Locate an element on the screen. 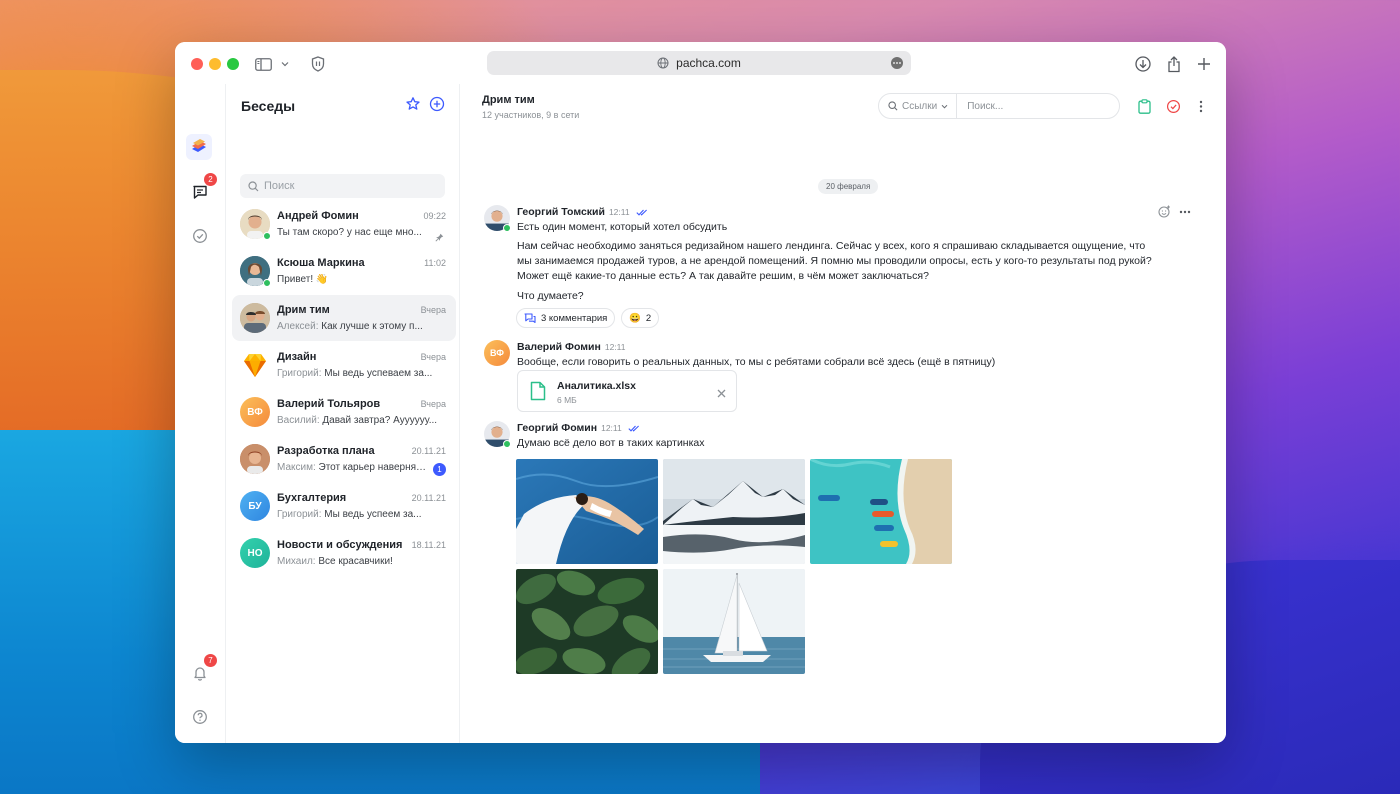  message-author: Валерий Фомин 12:11 is located at coordinates (571, 347).